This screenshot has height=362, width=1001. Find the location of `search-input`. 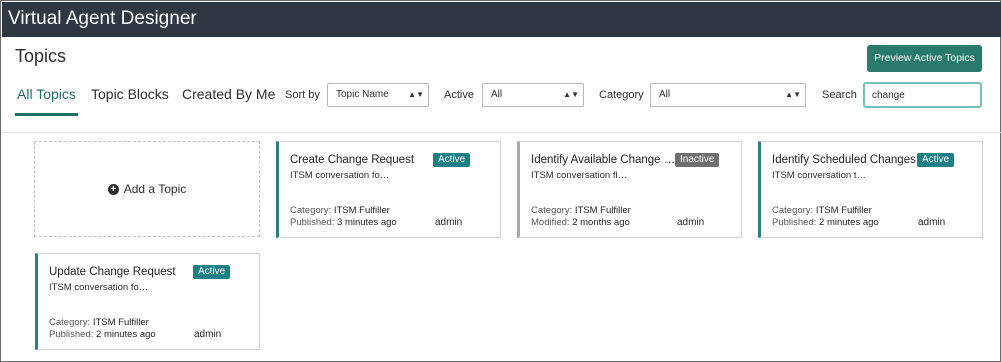

search-input is located at coordinates (922, 95).